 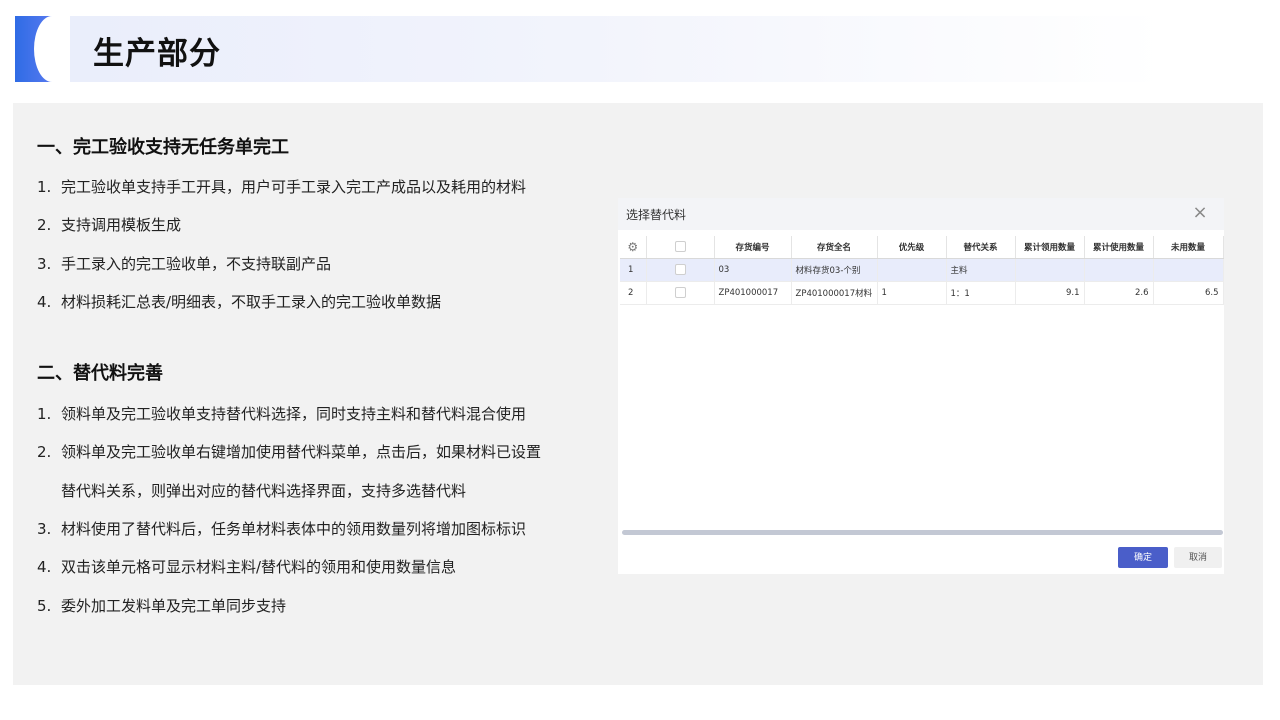 I want to click on cell-used, so click(x=1119, y=270).